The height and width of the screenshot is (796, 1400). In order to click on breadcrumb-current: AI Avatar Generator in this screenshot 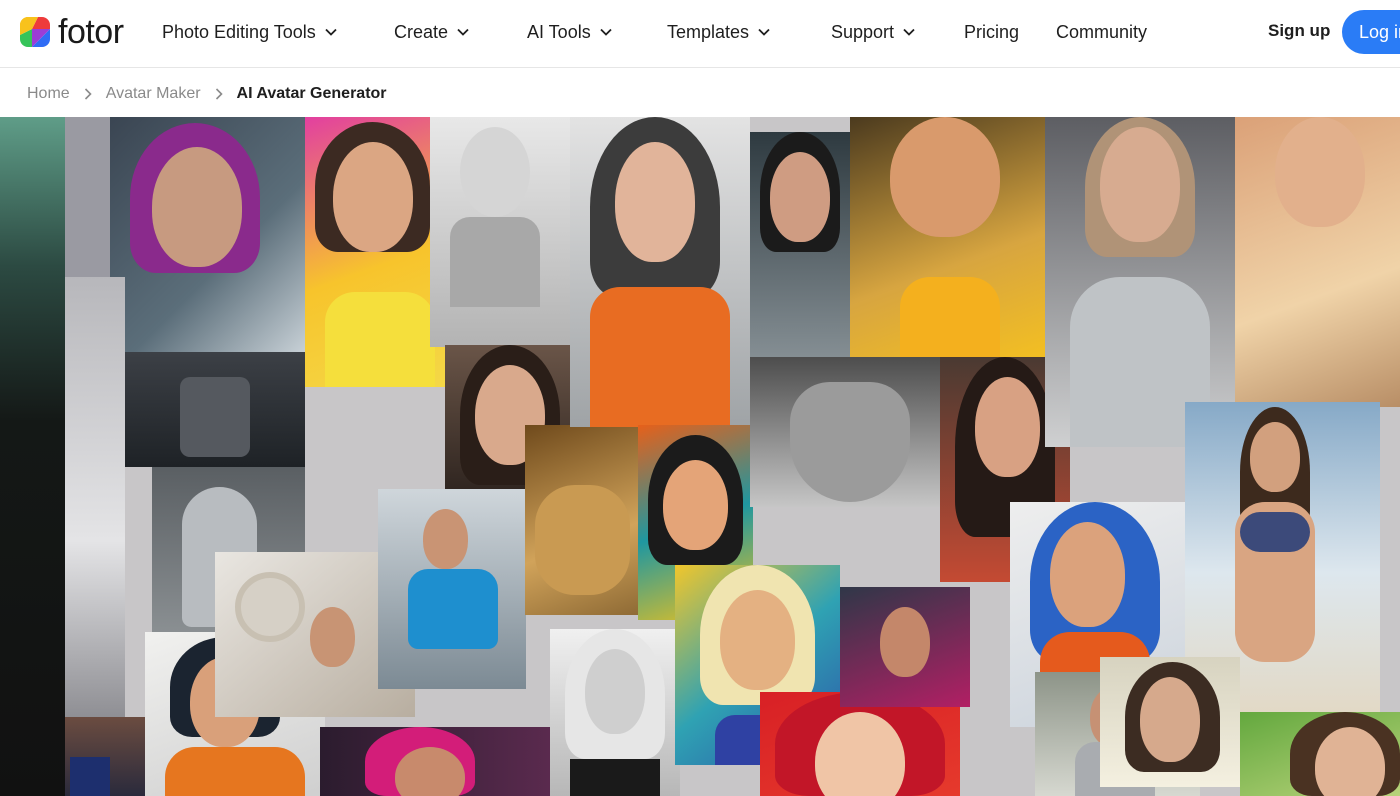, I will do `click(311, 93)`.